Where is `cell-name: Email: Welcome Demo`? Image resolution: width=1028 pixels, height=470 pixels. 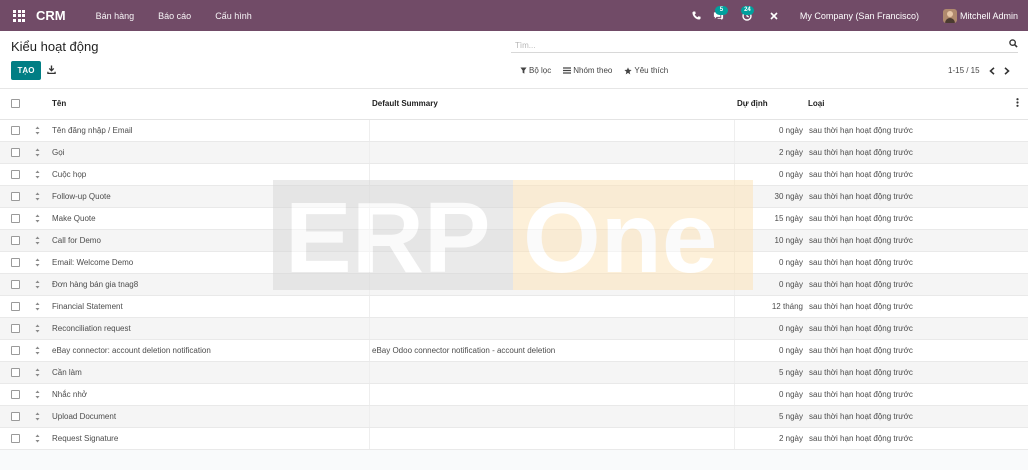 cell-name: Email: Welcome Demo is located at coordinates (93, 262).